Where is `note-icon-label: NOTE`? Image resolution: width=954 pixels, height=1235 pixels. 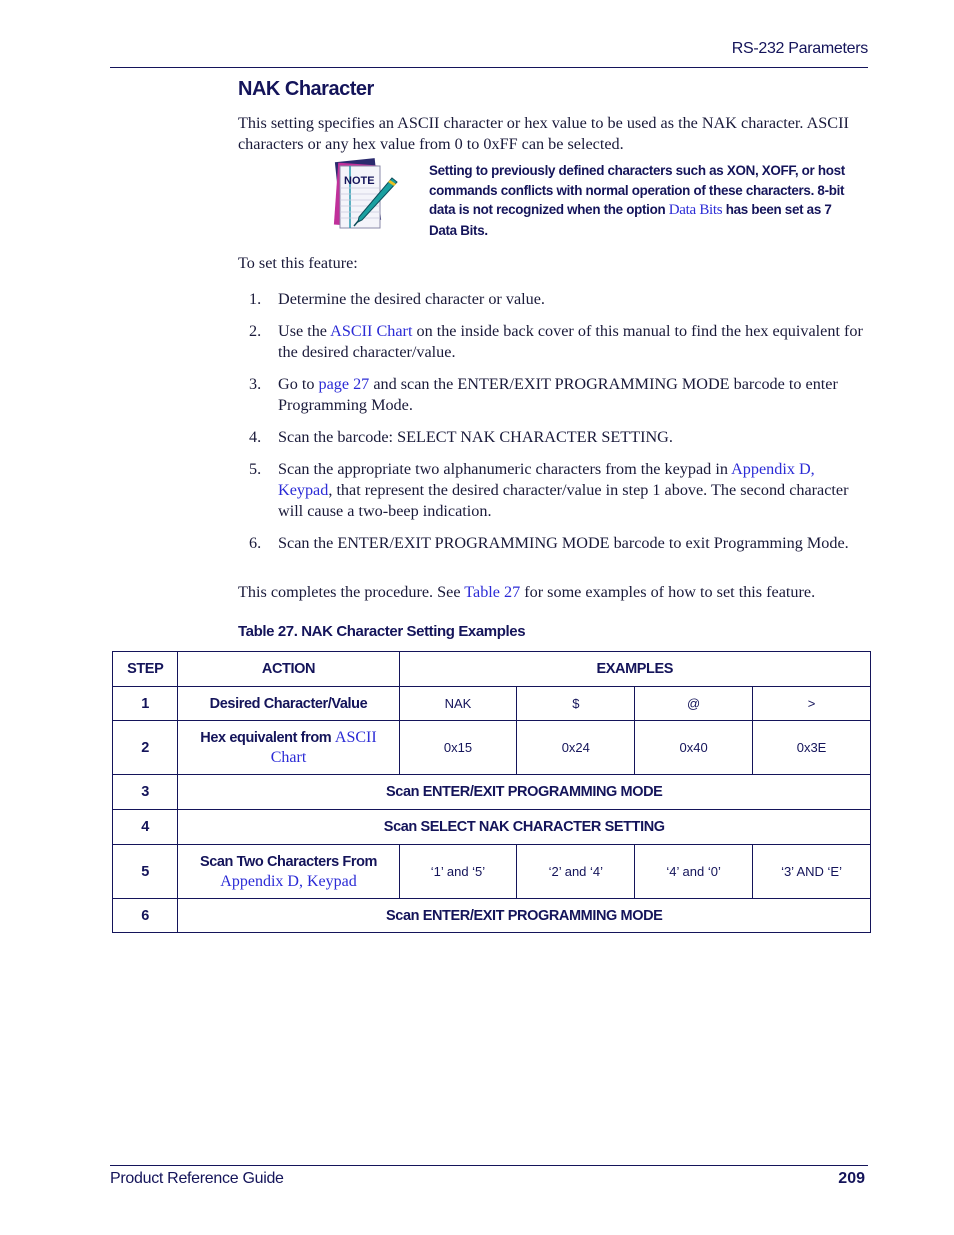 note-icon-label: NOTE is located at coordinates (359, 181).